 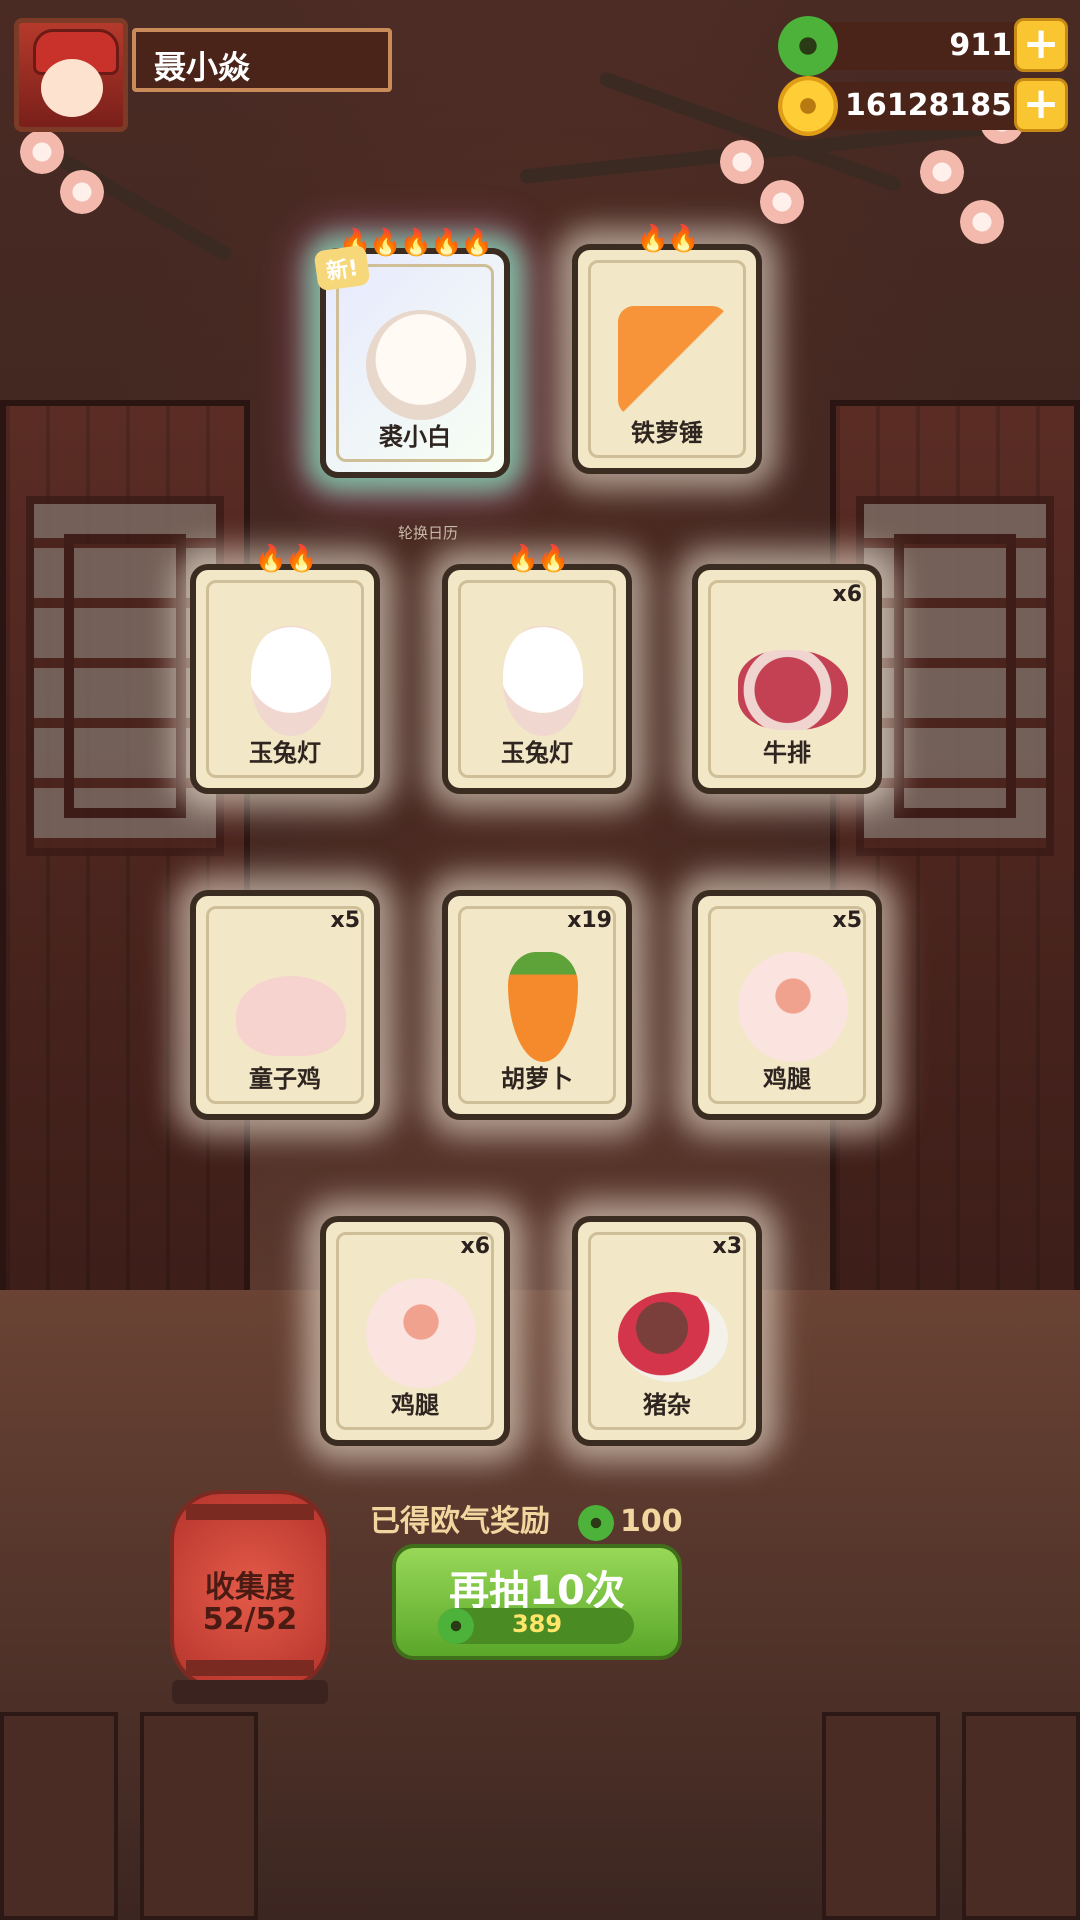 I want to click on reward-card: 🔥🔥🔥🔥🔥 新! 裘小白, so click(x=411, y=353).